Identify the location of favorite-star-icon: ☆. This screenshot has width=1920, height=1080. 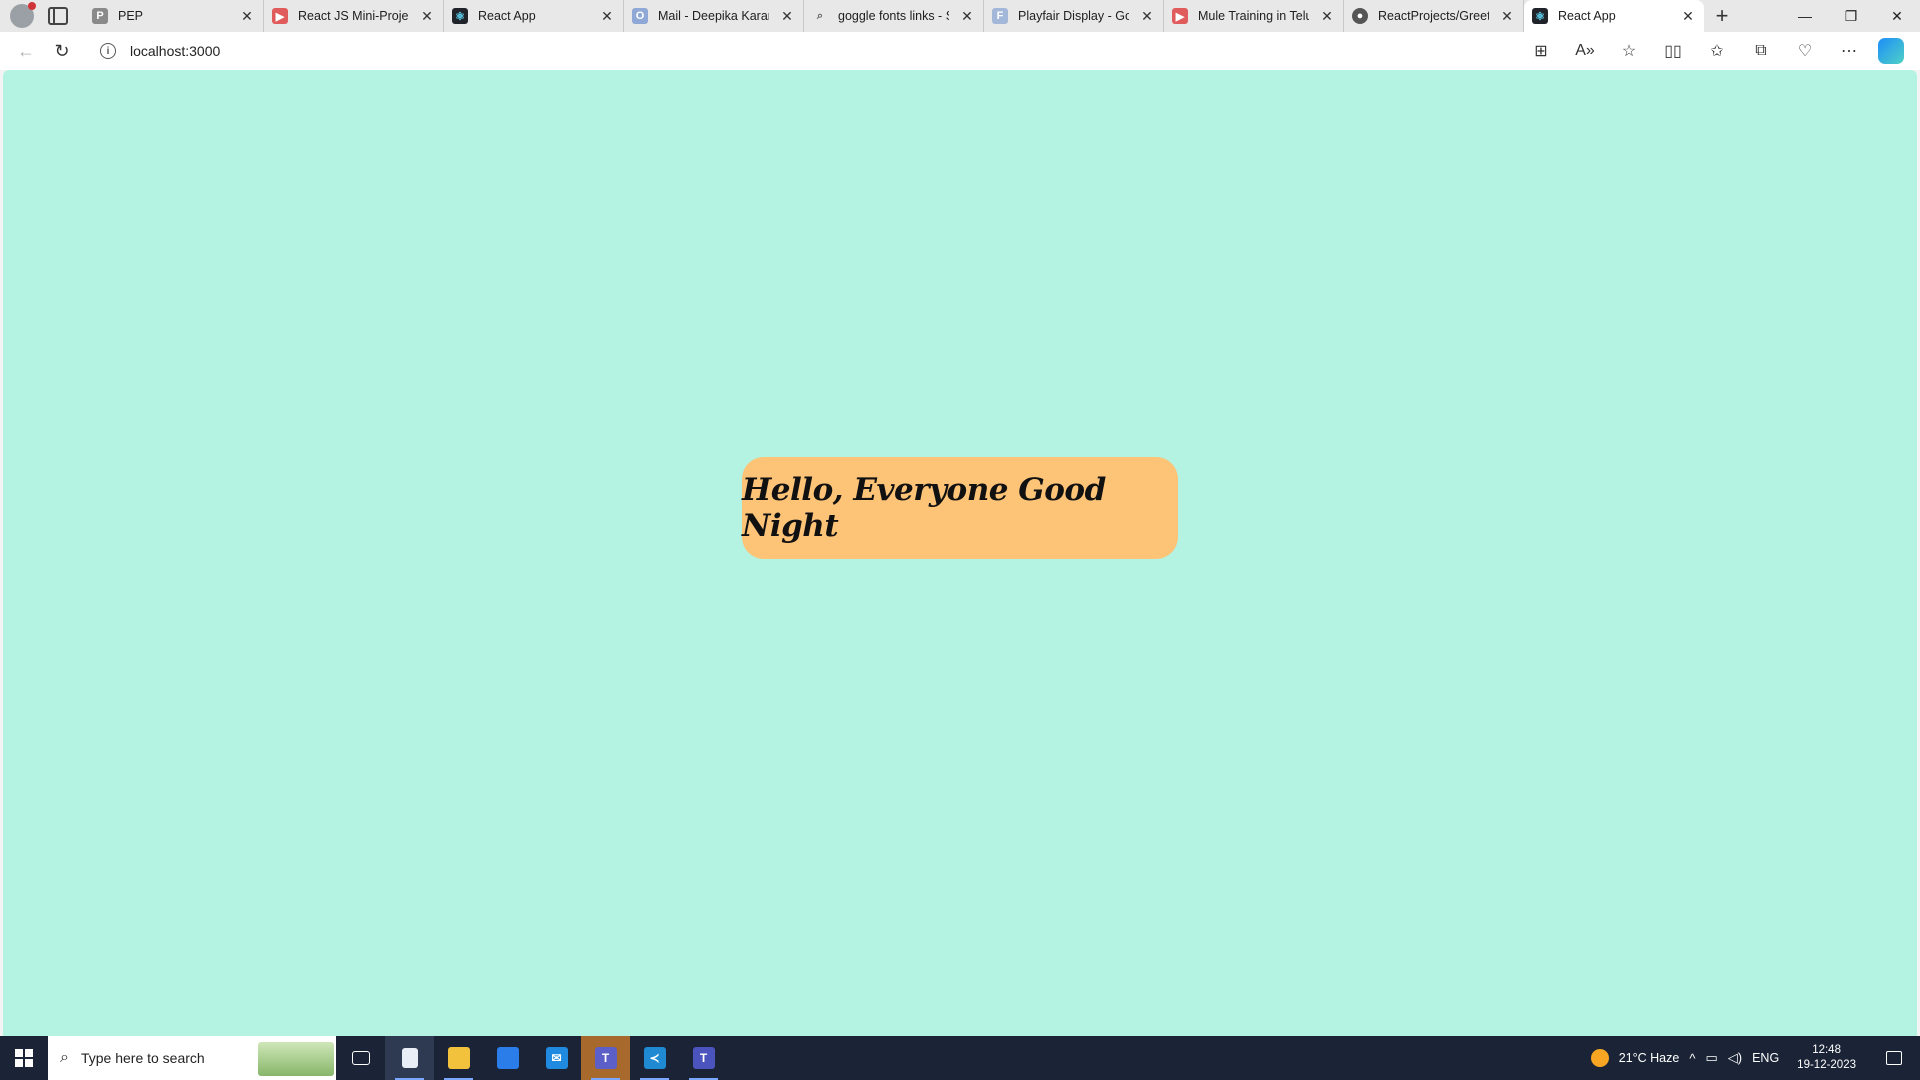
(1629, 51).